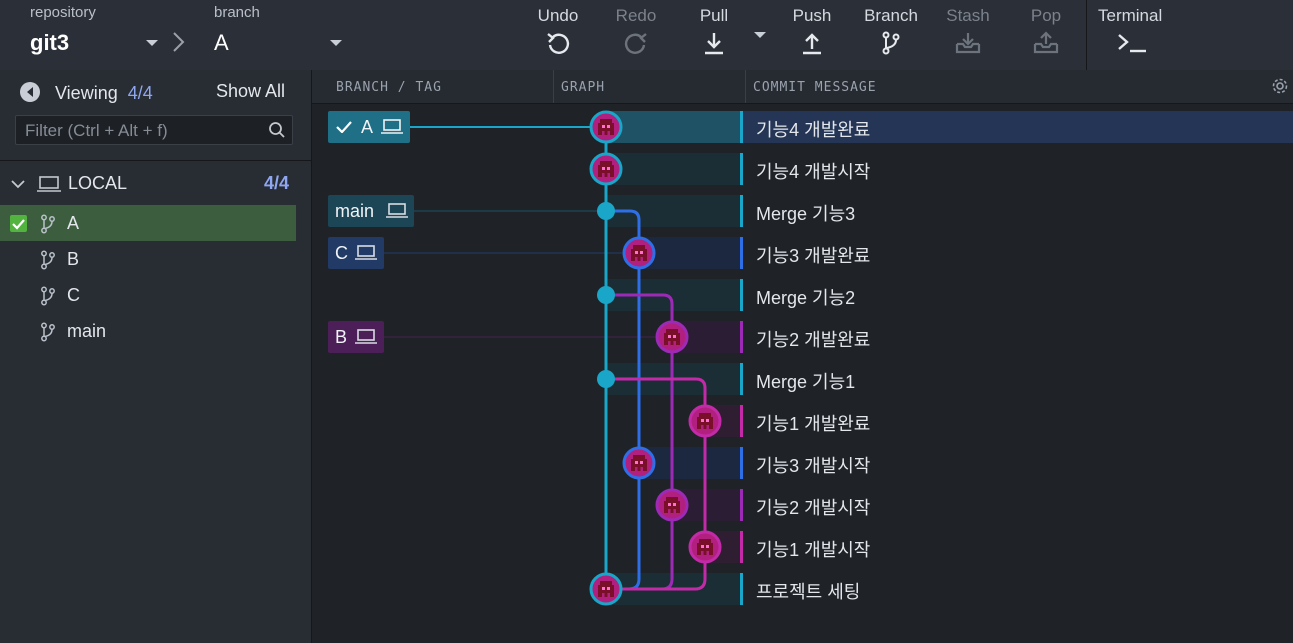 This screenshot has width=1293, height=643. I want to click on check-icon, so click(344, 127).